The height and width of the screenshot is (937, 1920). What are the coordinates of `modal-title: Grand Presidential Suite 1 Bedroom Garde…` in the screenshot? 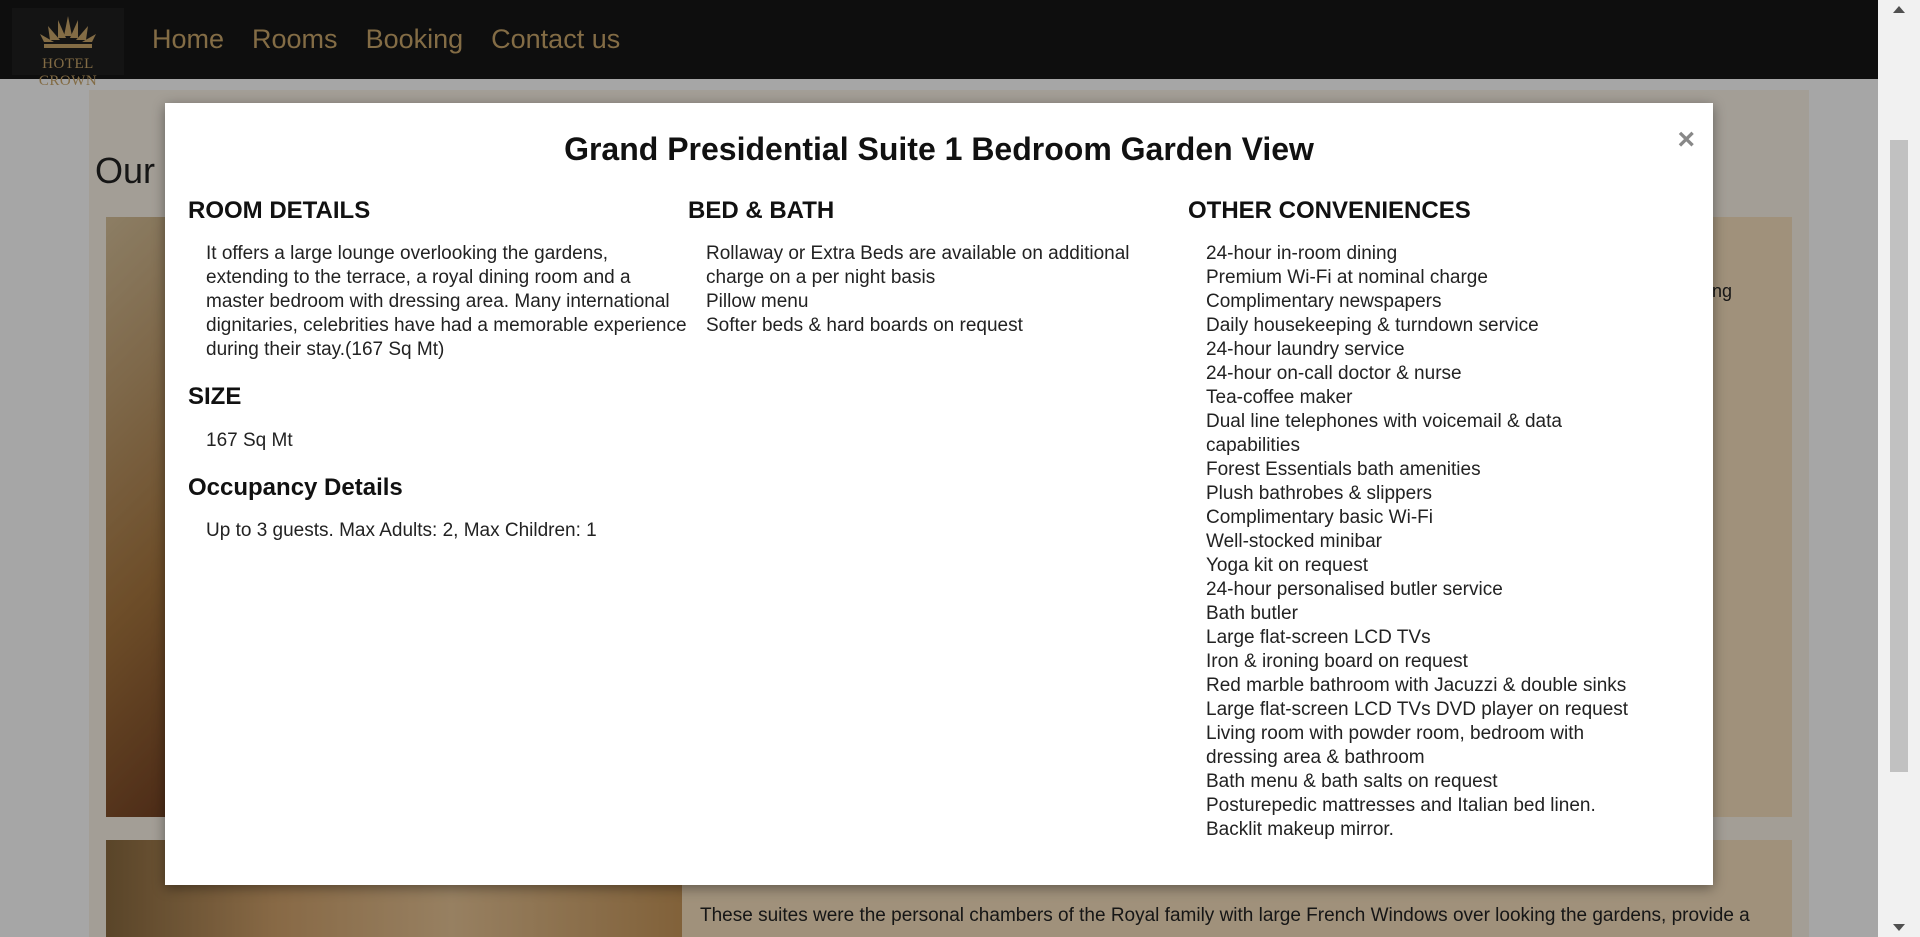 It's located at (939, 149).